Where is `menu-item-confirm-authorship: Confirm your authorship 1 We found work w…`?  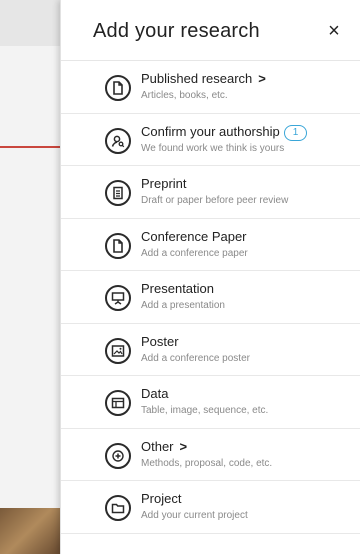 menu-item-confirm-authorship: Confirm your authorship 1 We found work w… is located at coordinates (210, 140).